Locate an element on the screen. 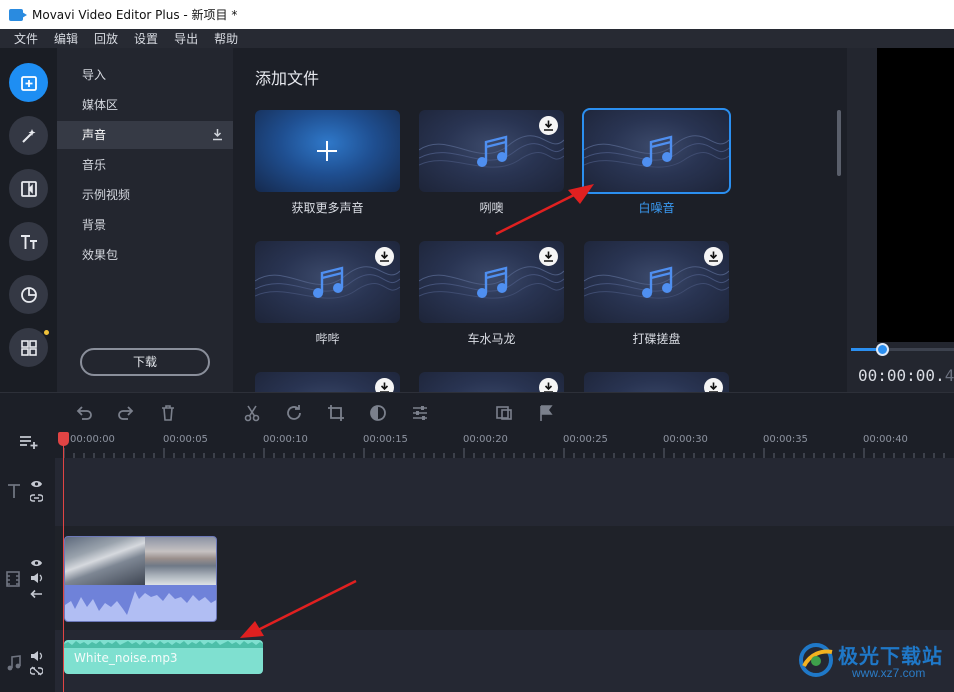 This screenshot has width=954, height=692. redo-icon is located at coordinates (126, 413).